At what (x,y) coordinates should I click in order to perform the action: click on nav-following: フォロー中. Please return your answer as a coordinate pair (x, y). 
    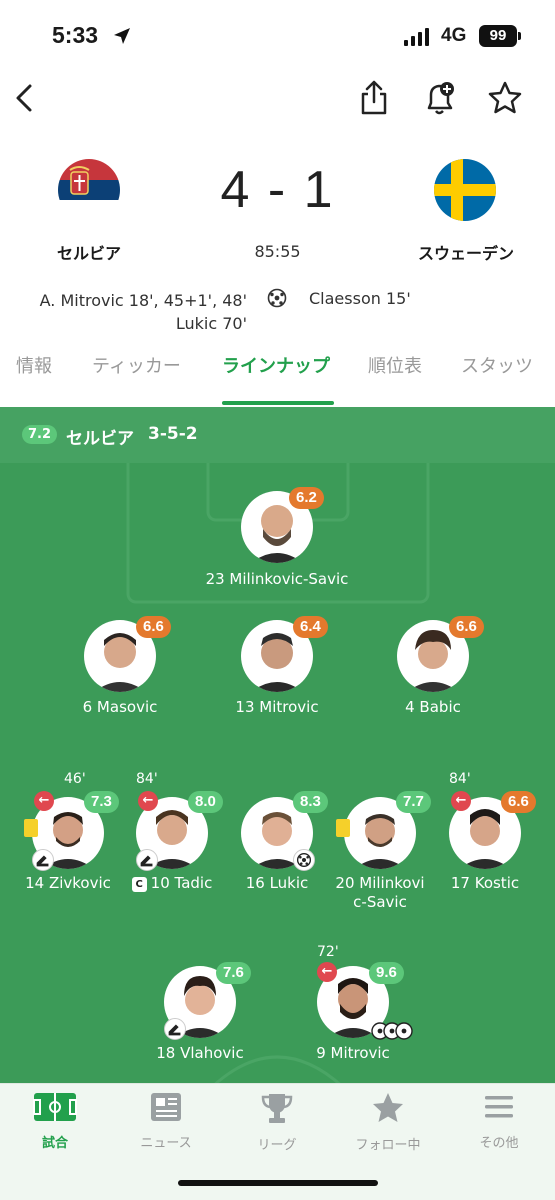
    Looking at the image, I should click on (388, 1122).